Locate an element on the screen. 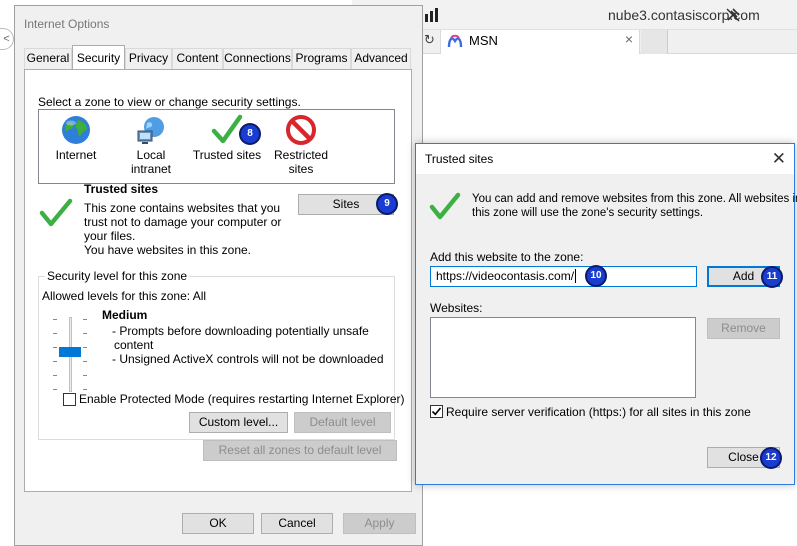  security-level-name: Medium is located at coordinates (125, 315).